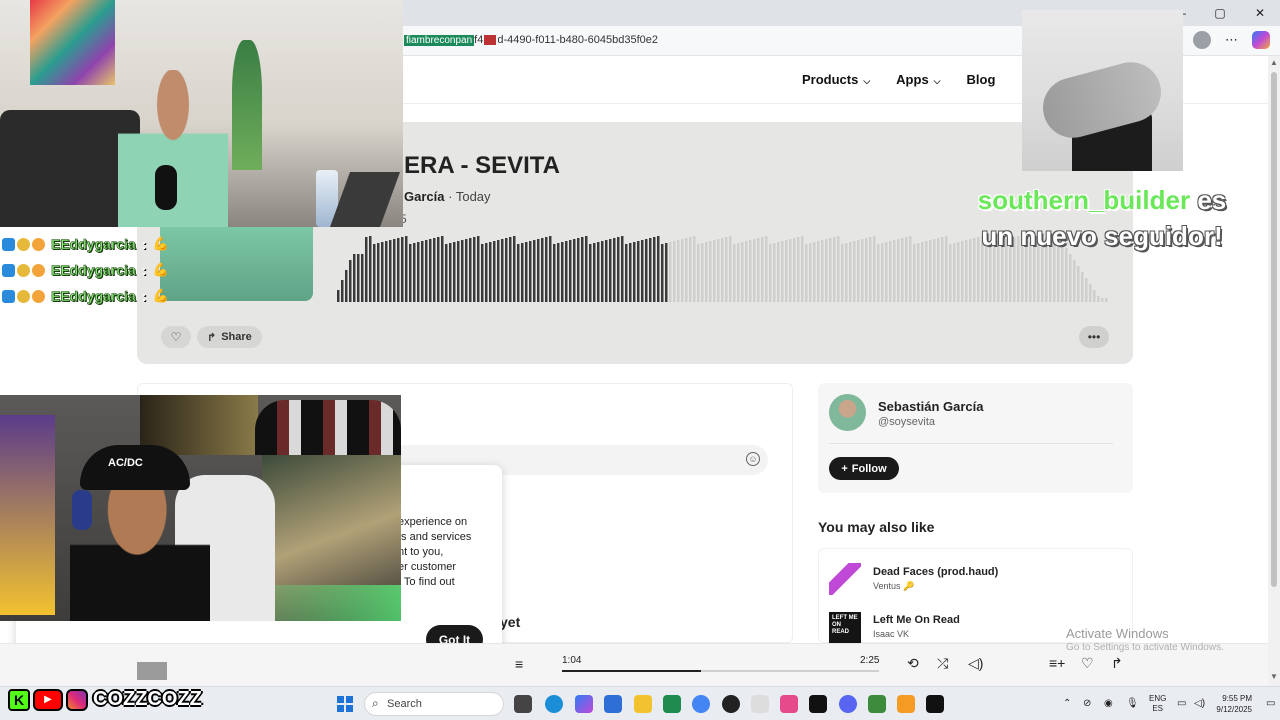 This screenshot has width=1280, height=720. I want to click on windows-start-icon, so click(345, 704).